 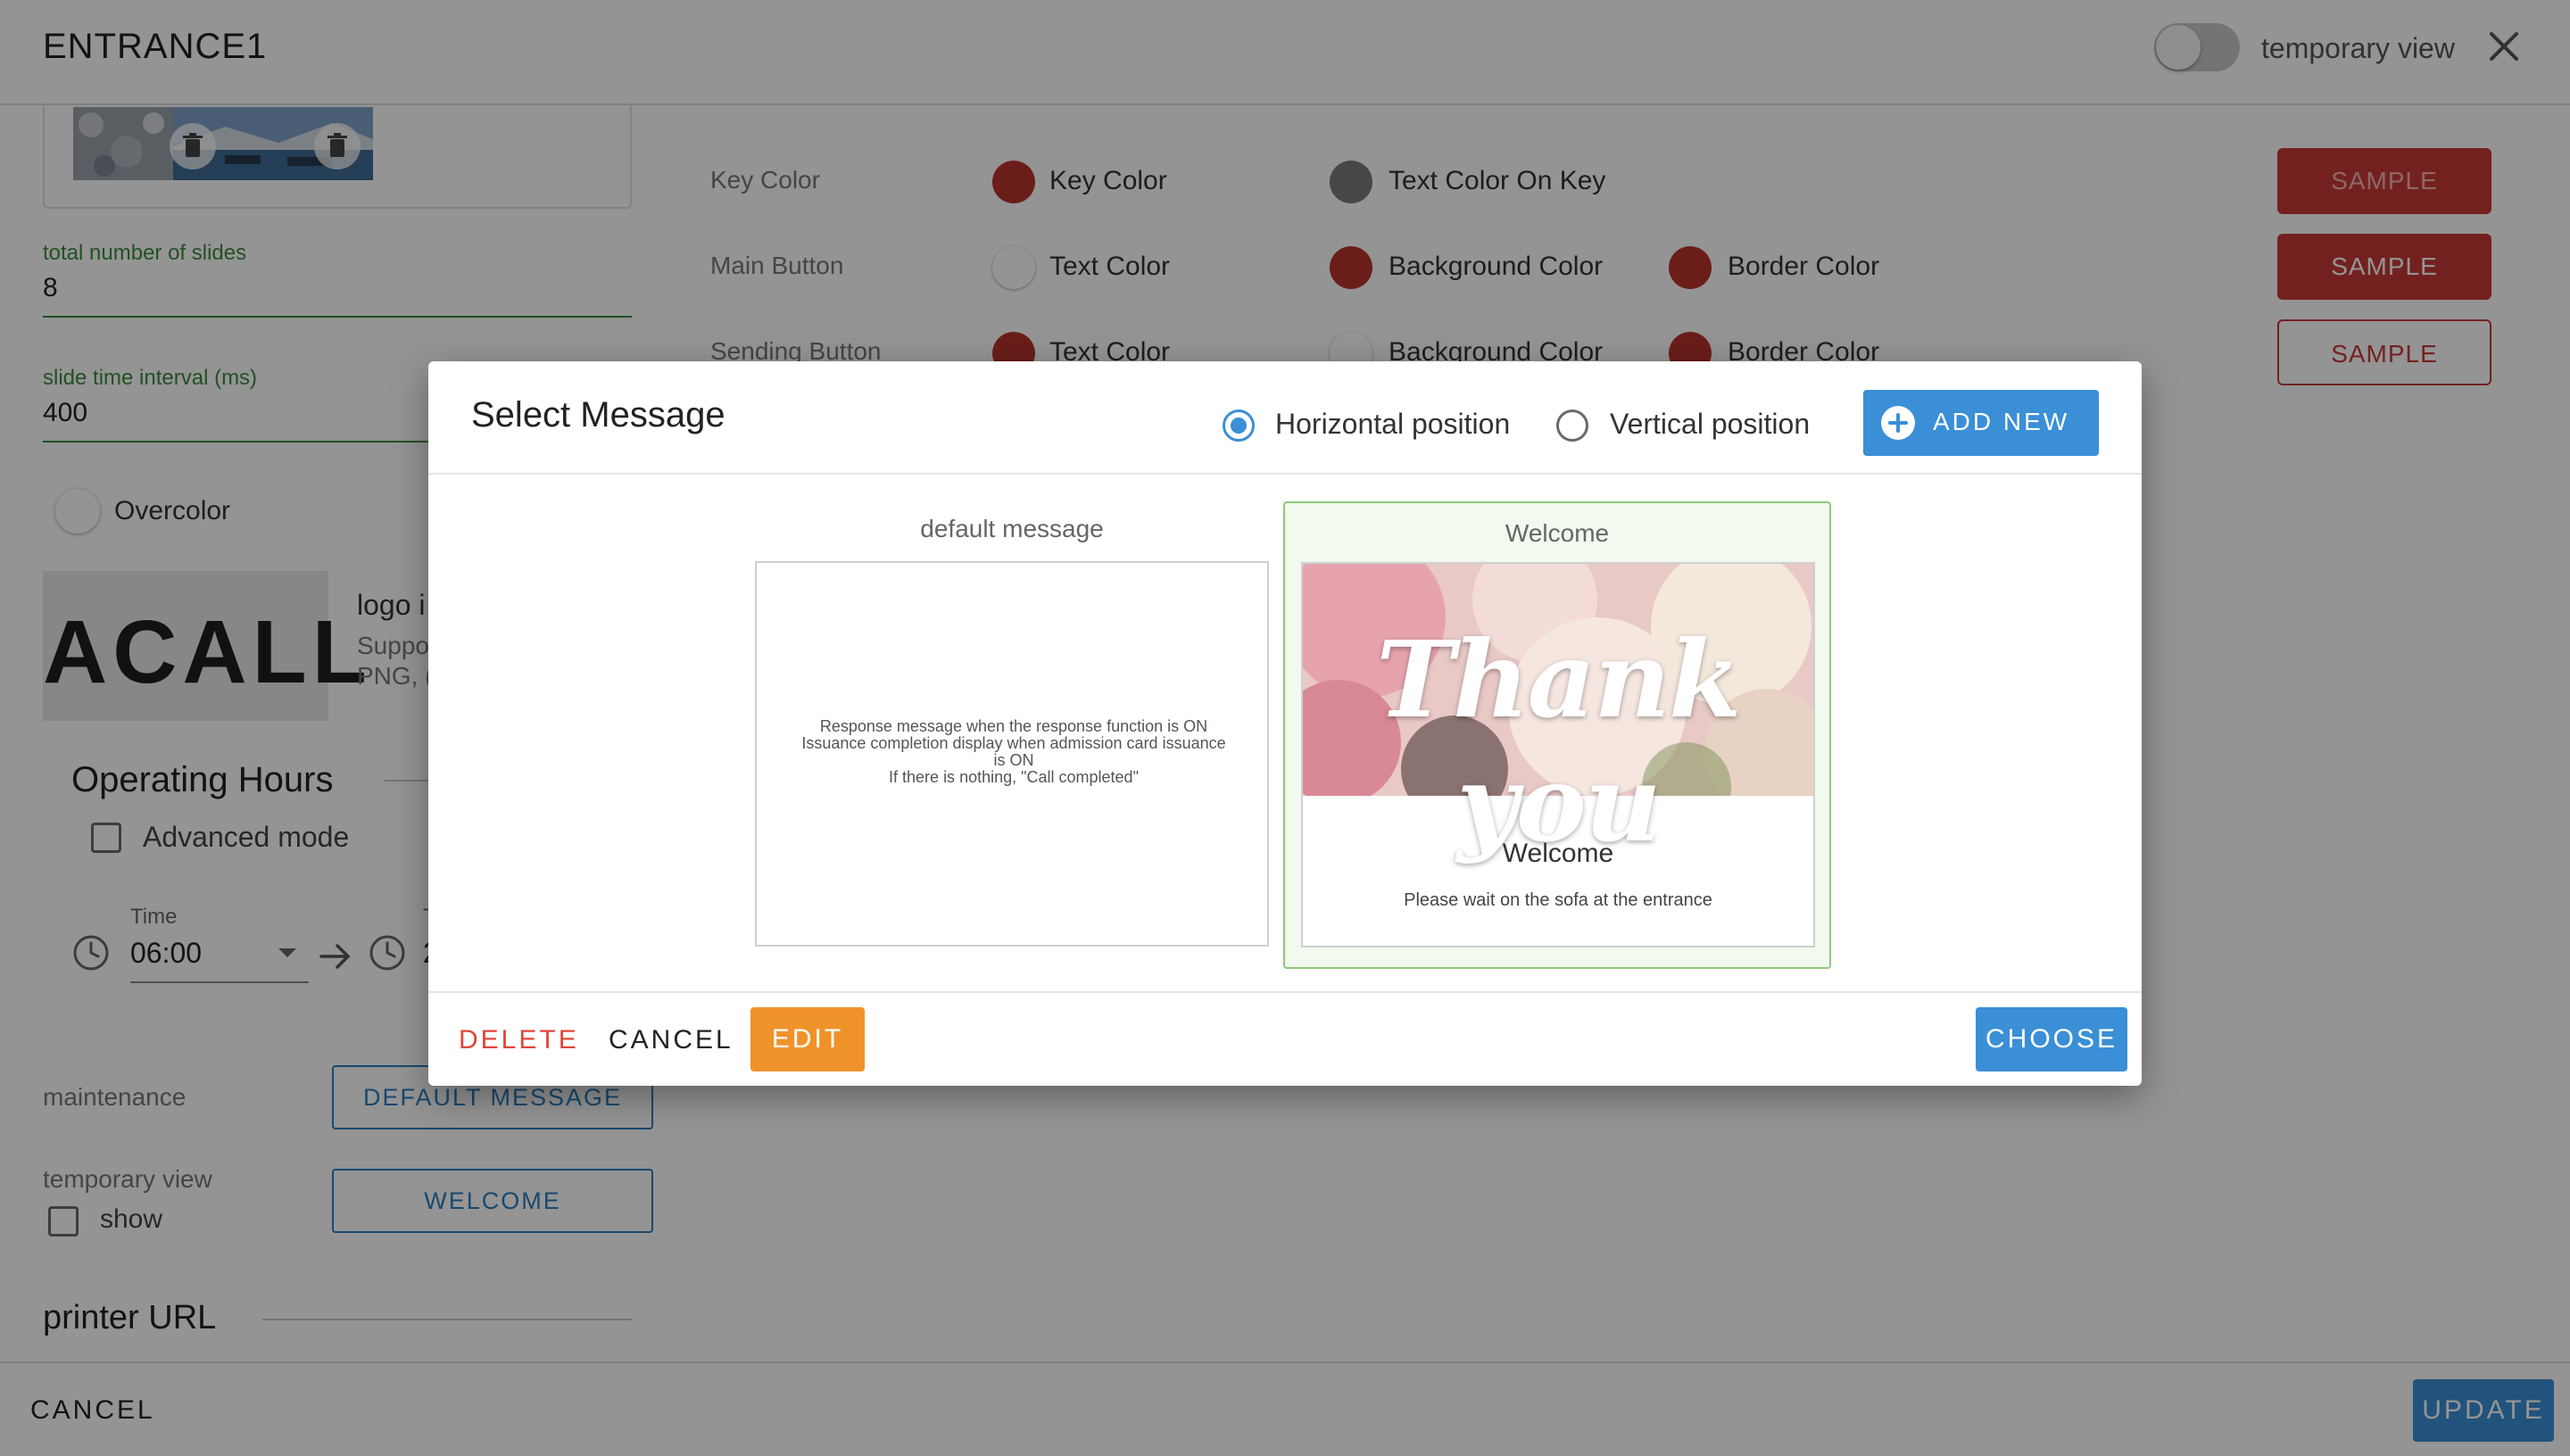 I want to click on message-line: If there is nothing, "Call completed", so click(x=1014, y=777).